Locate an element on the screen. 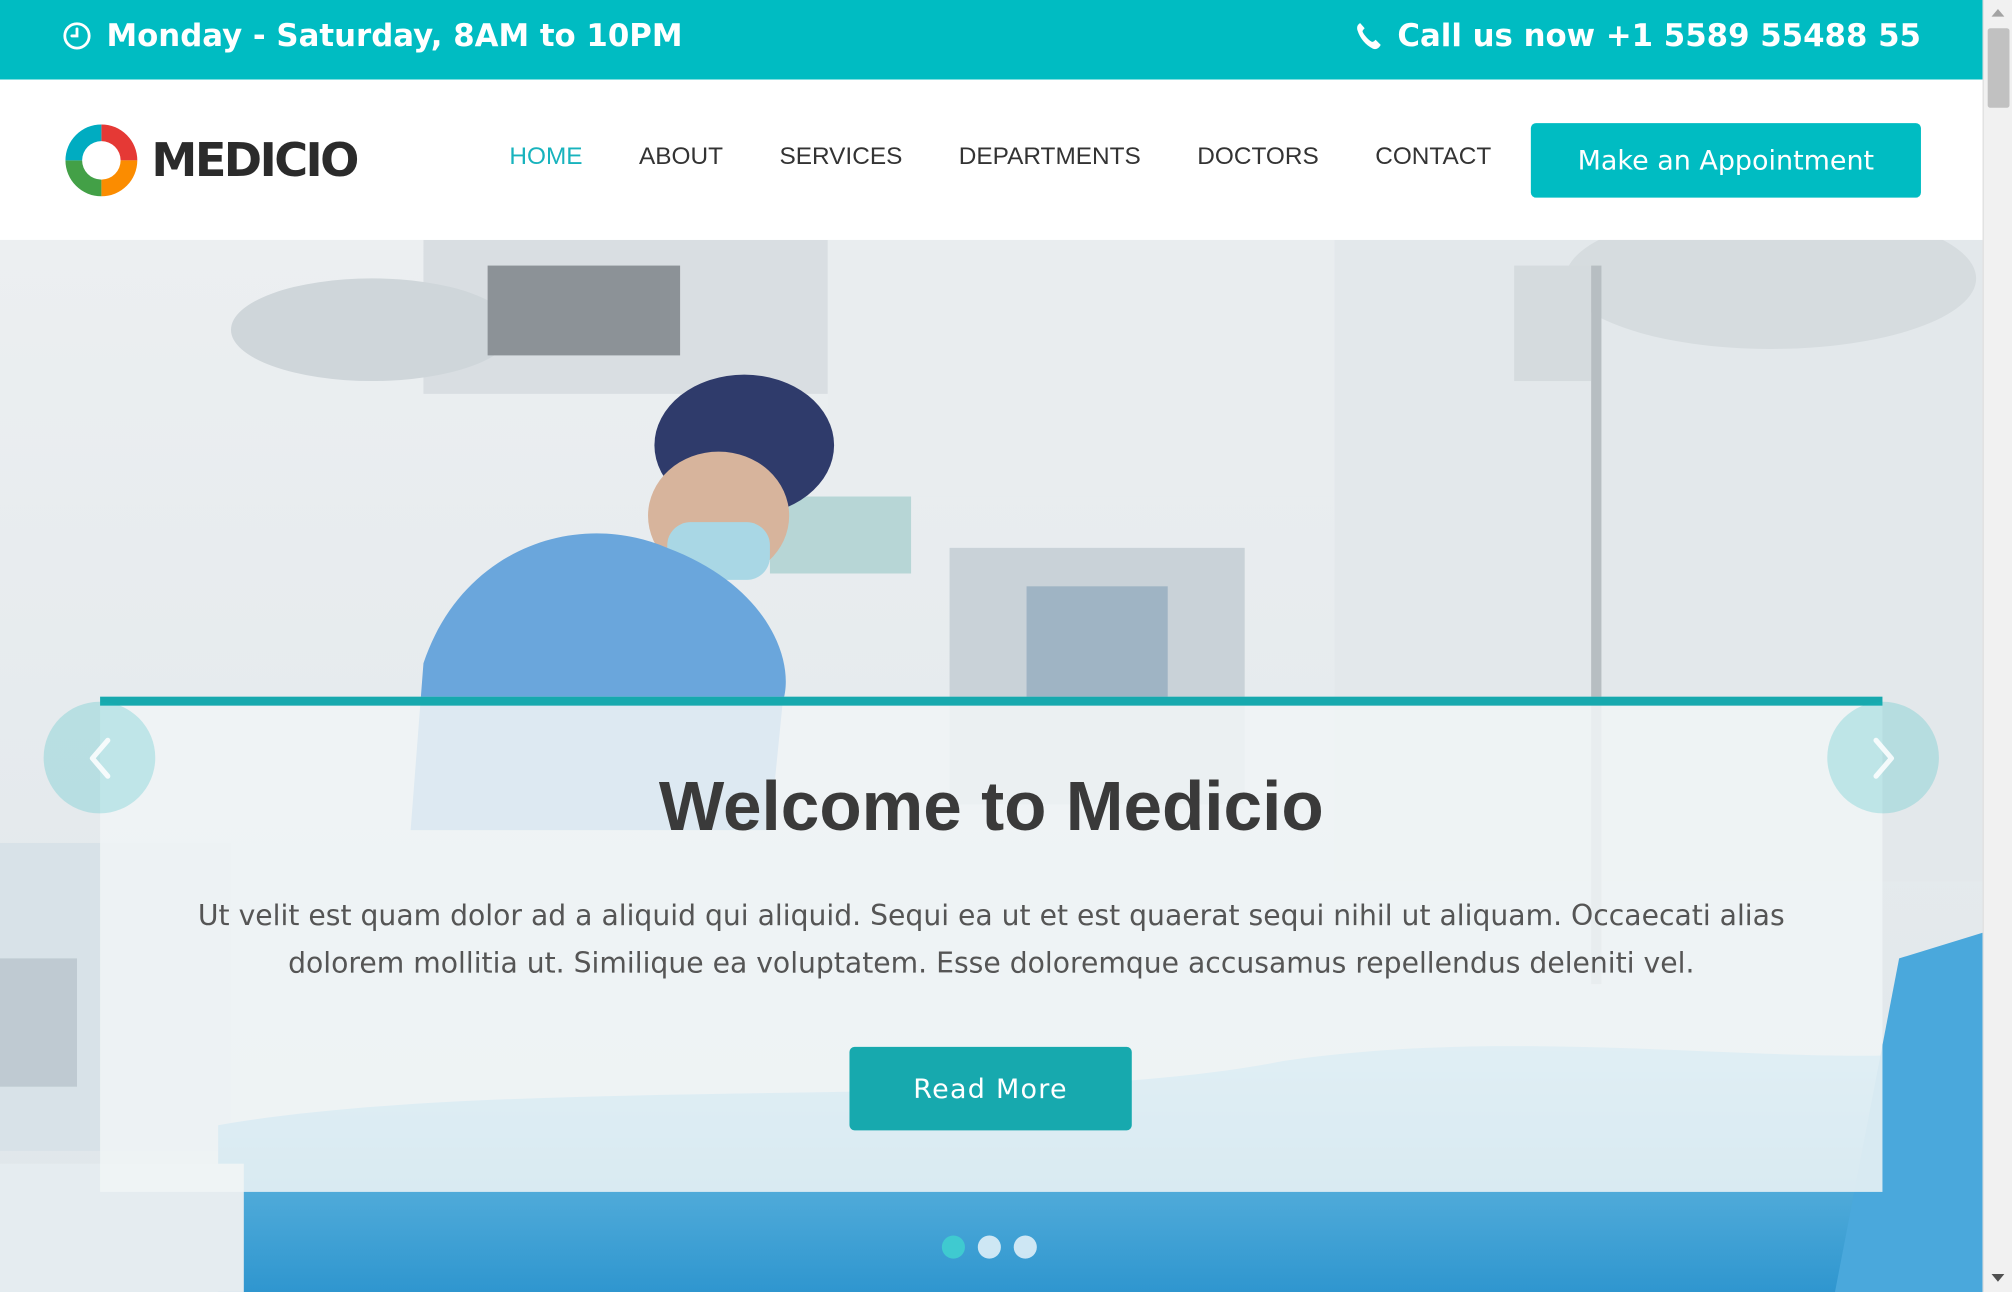  logo-ring-icon is located at coordinates (101, 160).